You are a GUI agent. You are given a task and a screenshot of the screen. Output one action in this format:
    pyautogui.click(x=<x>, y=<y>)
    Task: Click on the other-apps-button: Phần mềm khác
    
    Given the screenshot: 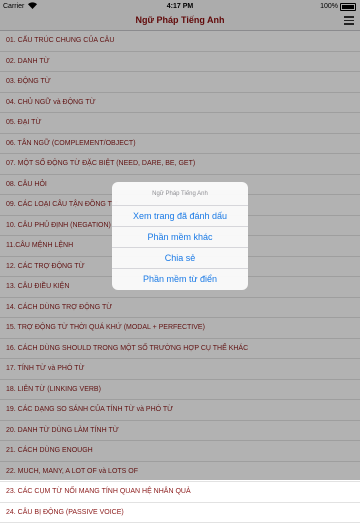 What is the action you would take?
    pyautogui.click(x=180, y=237)
    